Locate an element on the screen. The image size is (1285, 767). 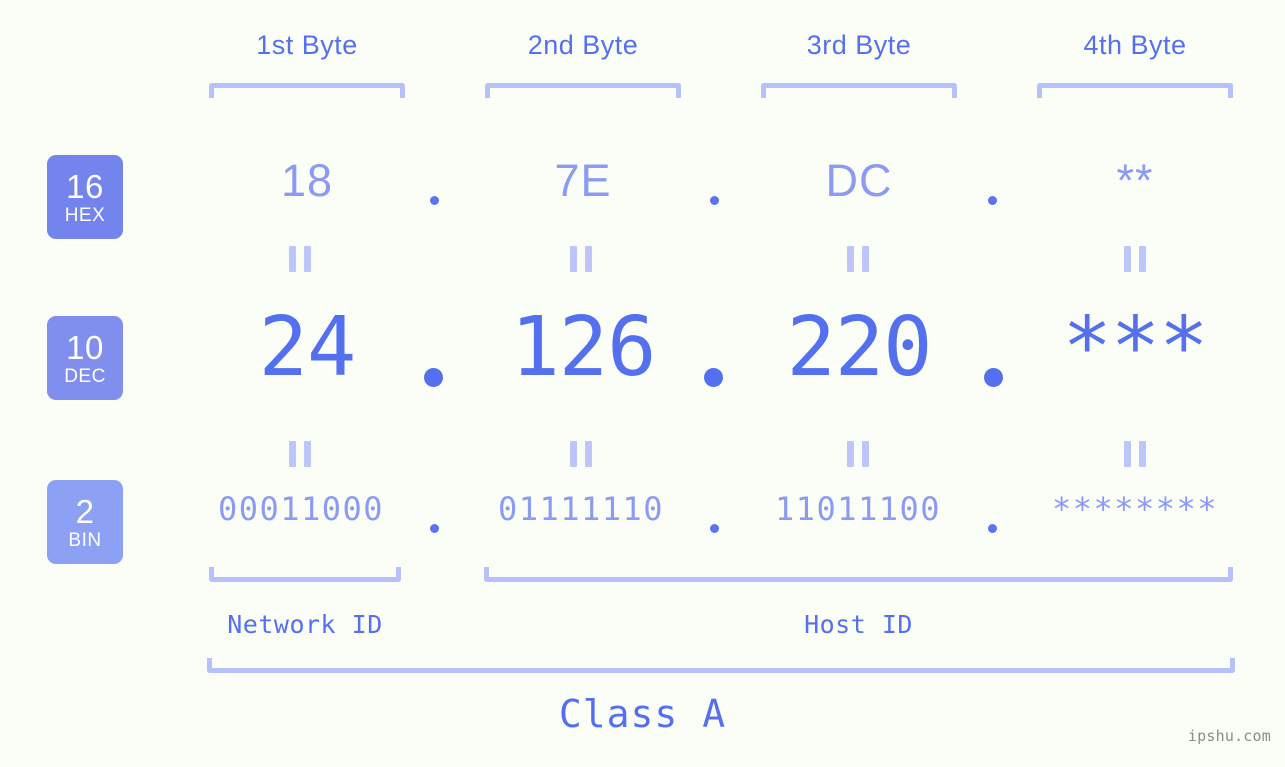
network-id-bracket is located at coordinates (305, 574).